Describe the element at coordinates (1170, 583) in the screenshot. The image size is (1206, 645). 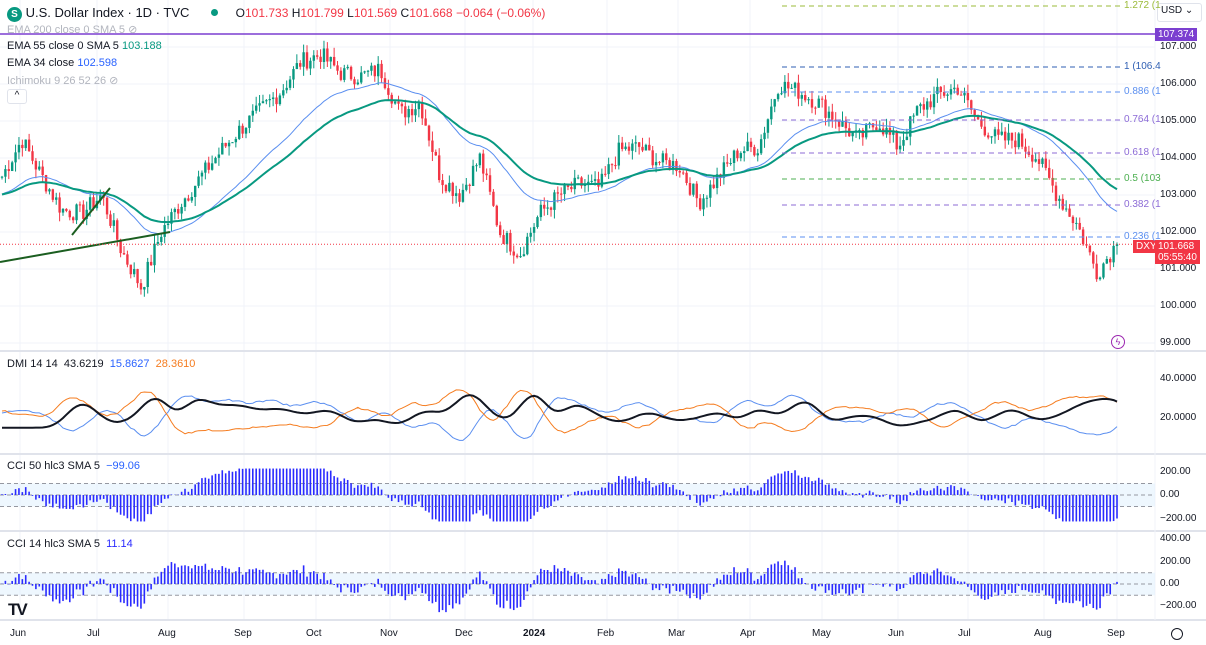
I see `cci14-axis-label: 0.00` at that location.